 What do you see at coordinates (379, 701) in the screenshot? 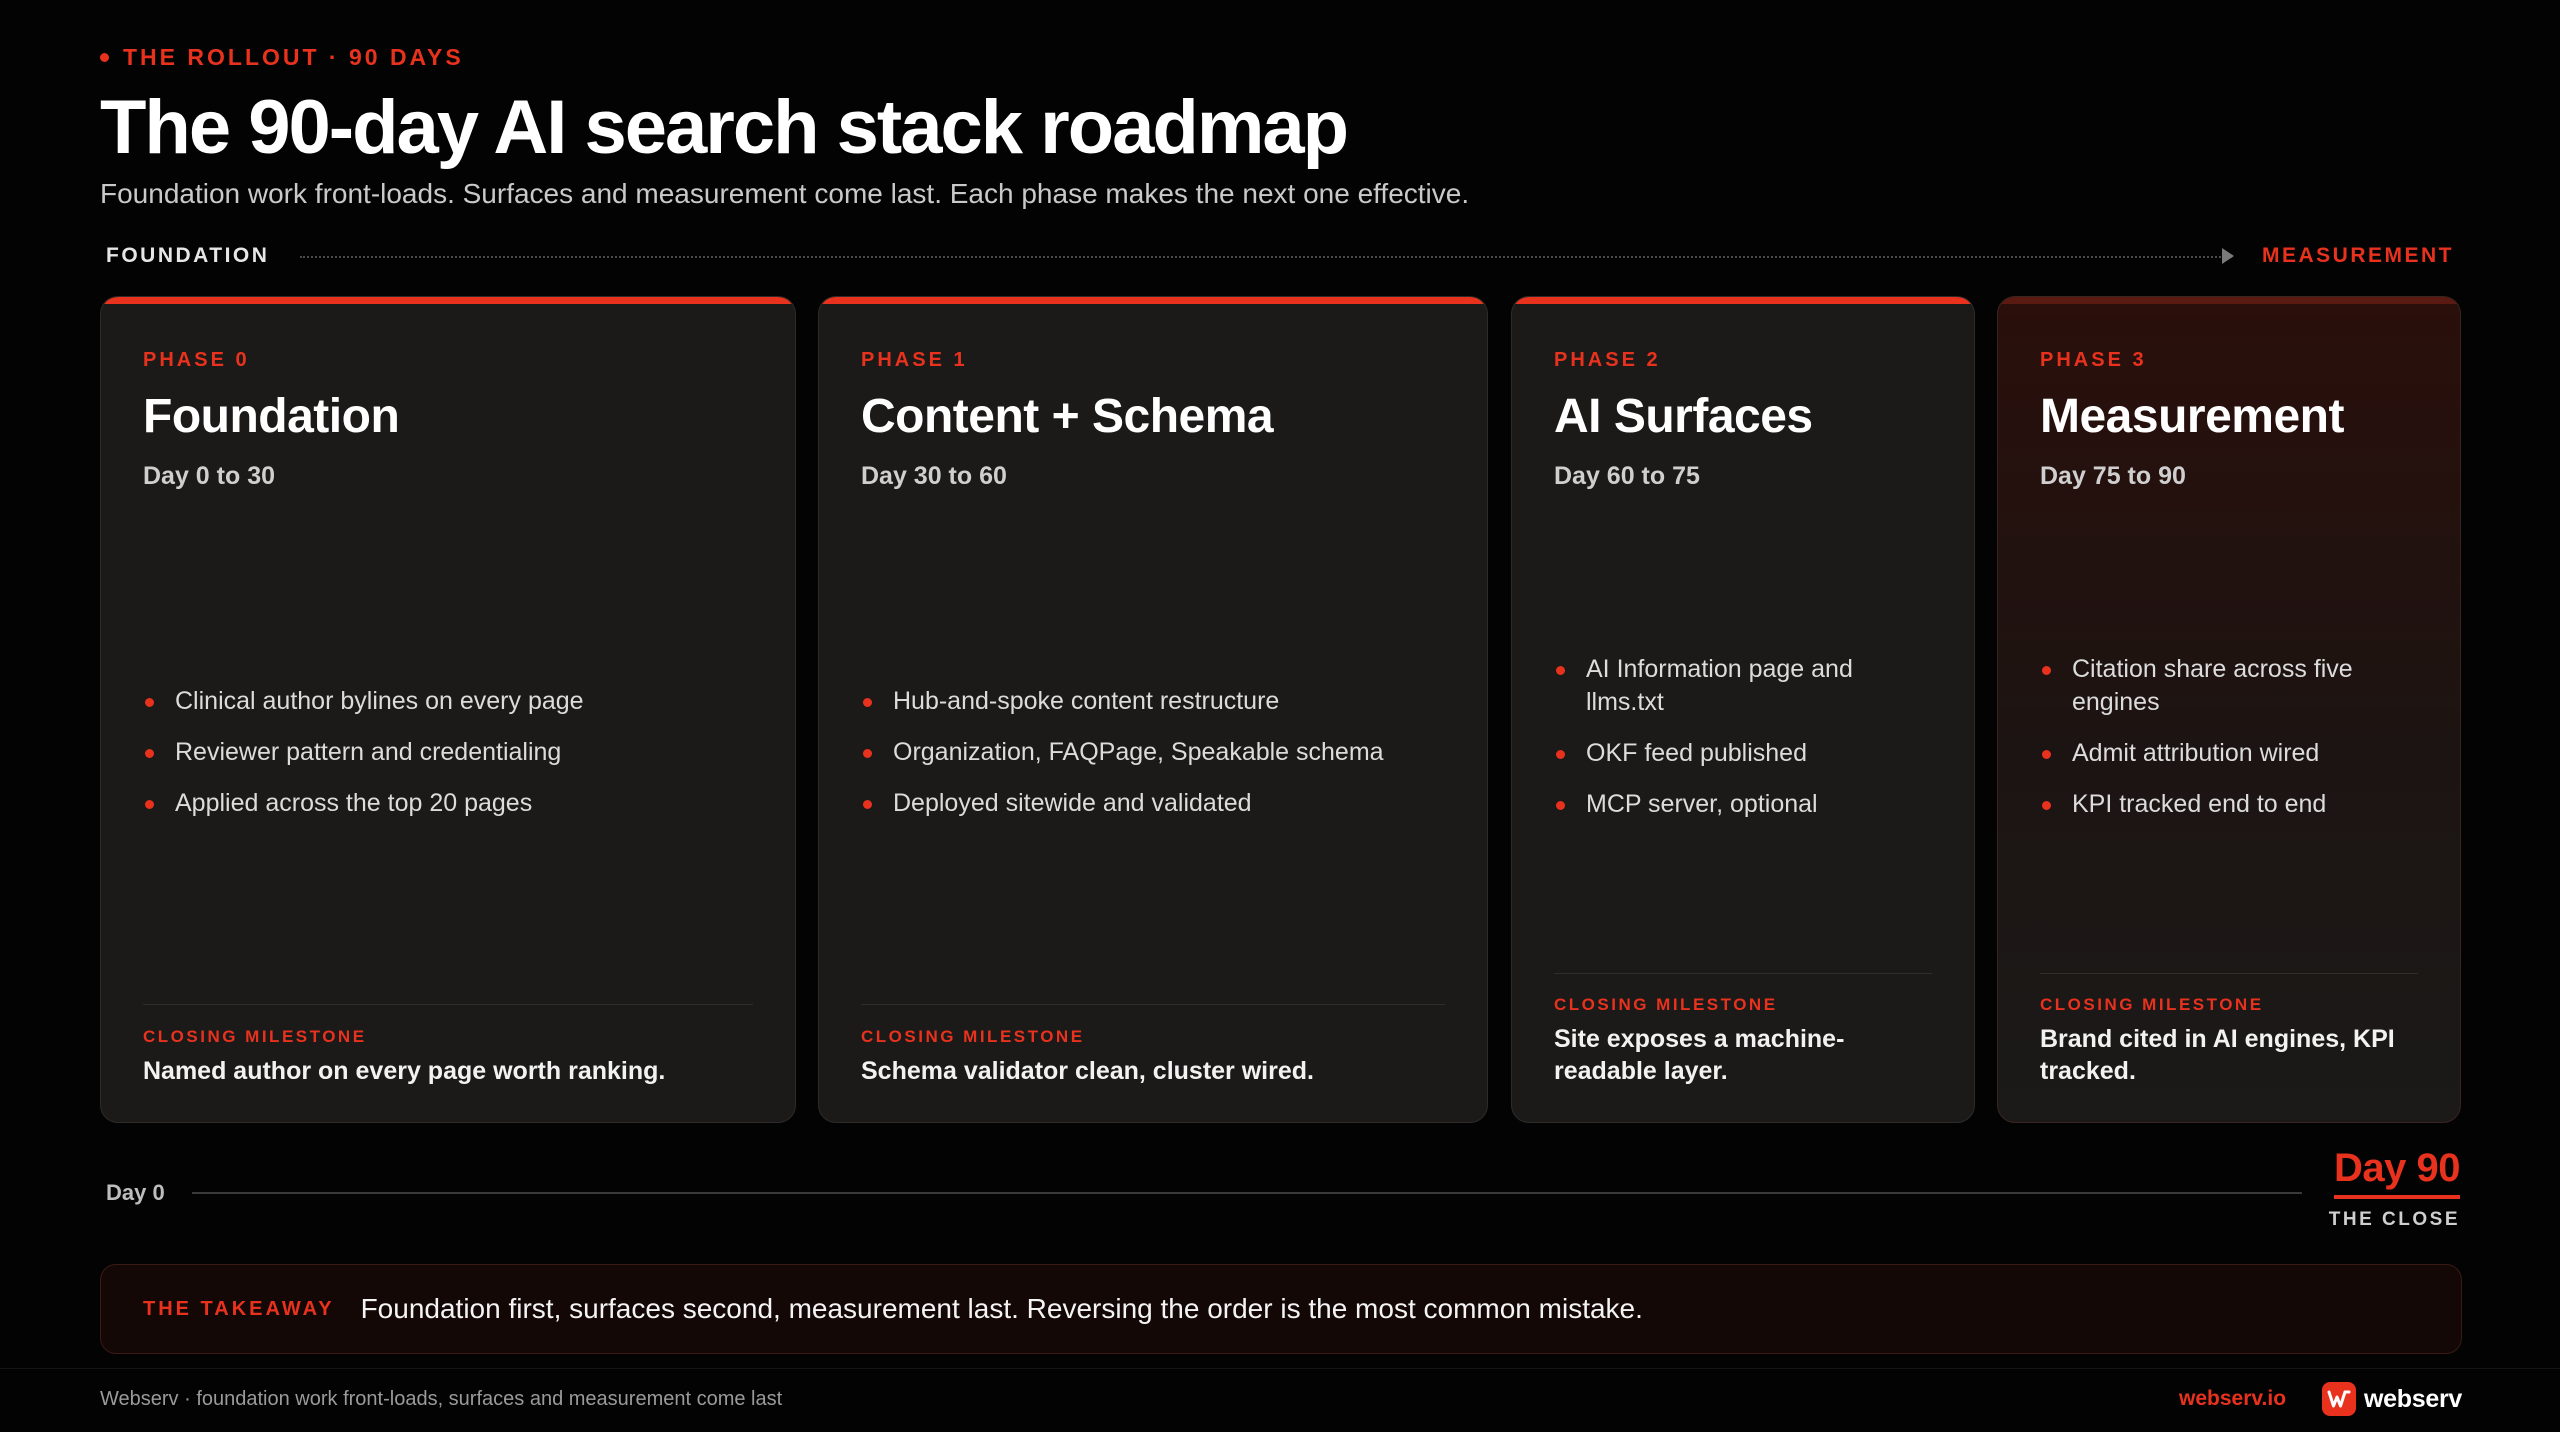
I see `bullet-text: Clinical author bylines on every page` at bounding box center [379, 701].